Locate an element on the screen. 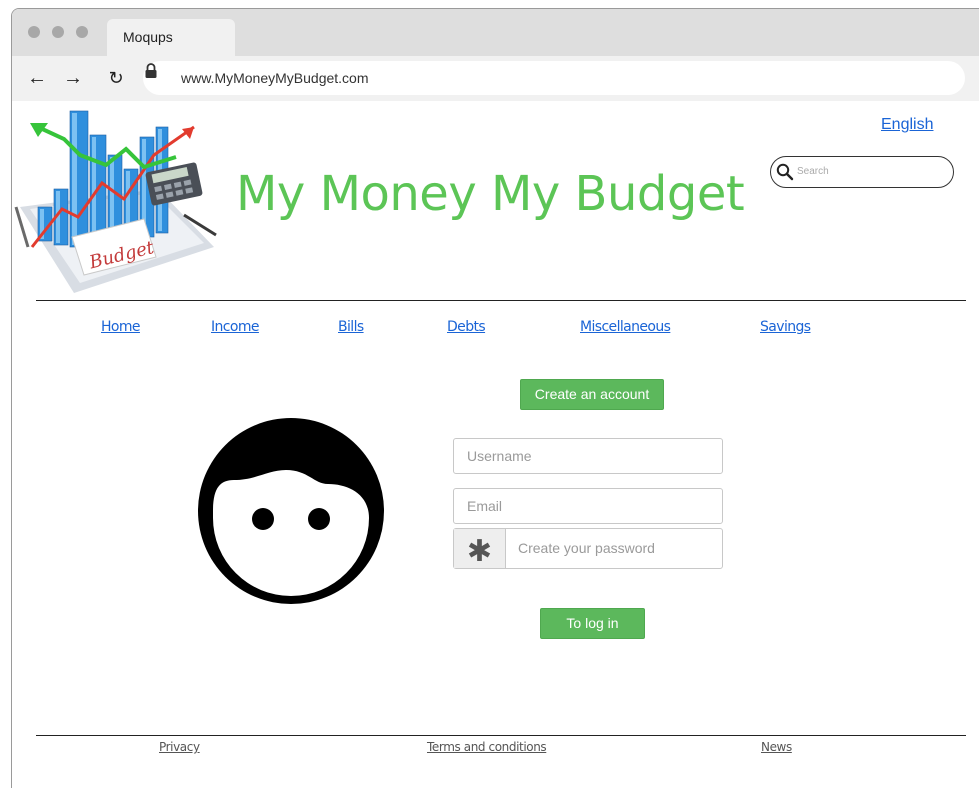  budget-logo: Budget is located at coordinates (115, 201).